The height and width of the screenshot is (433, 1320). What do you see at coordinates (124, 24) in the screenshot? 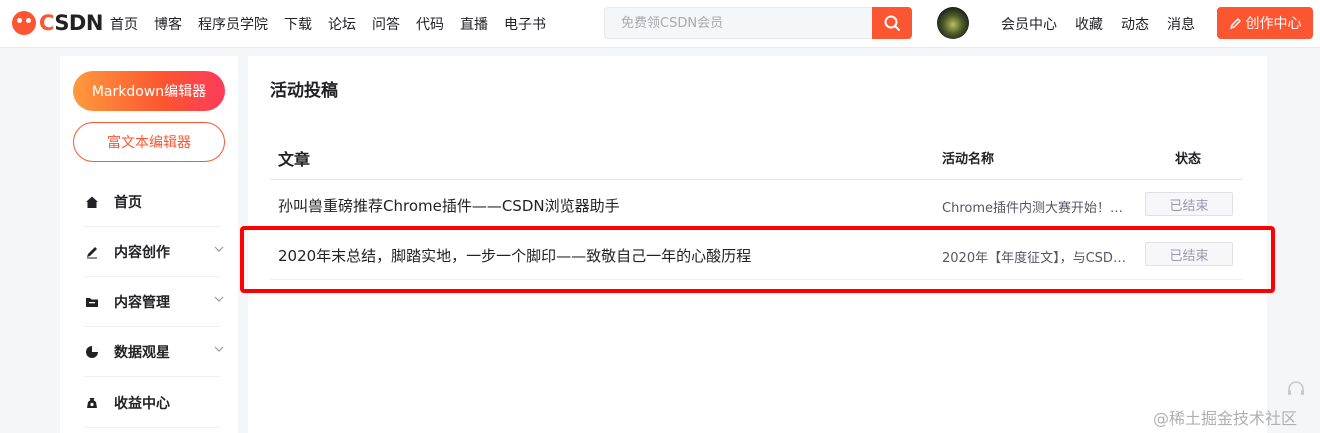
I see `nav-home: 首页` at bounding box center [124, 24].